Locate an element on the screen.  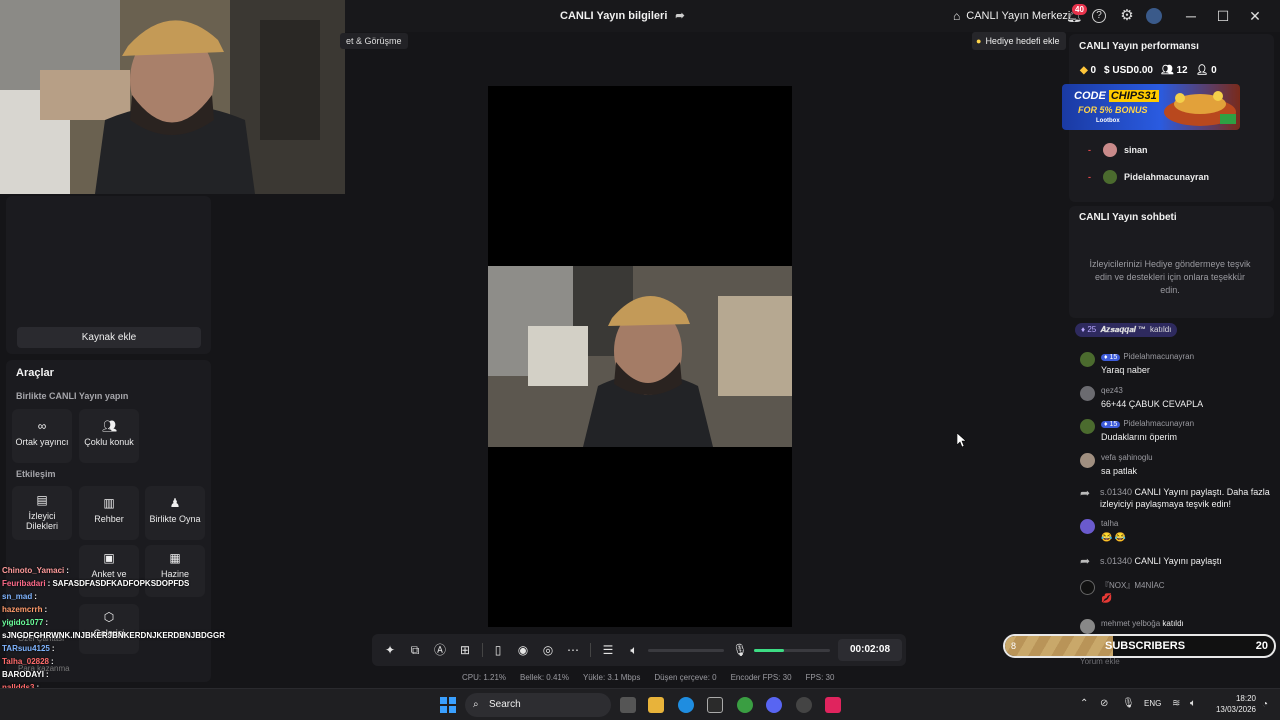
level-badge: ♦ 15 is located at coordinates (1111, 424).